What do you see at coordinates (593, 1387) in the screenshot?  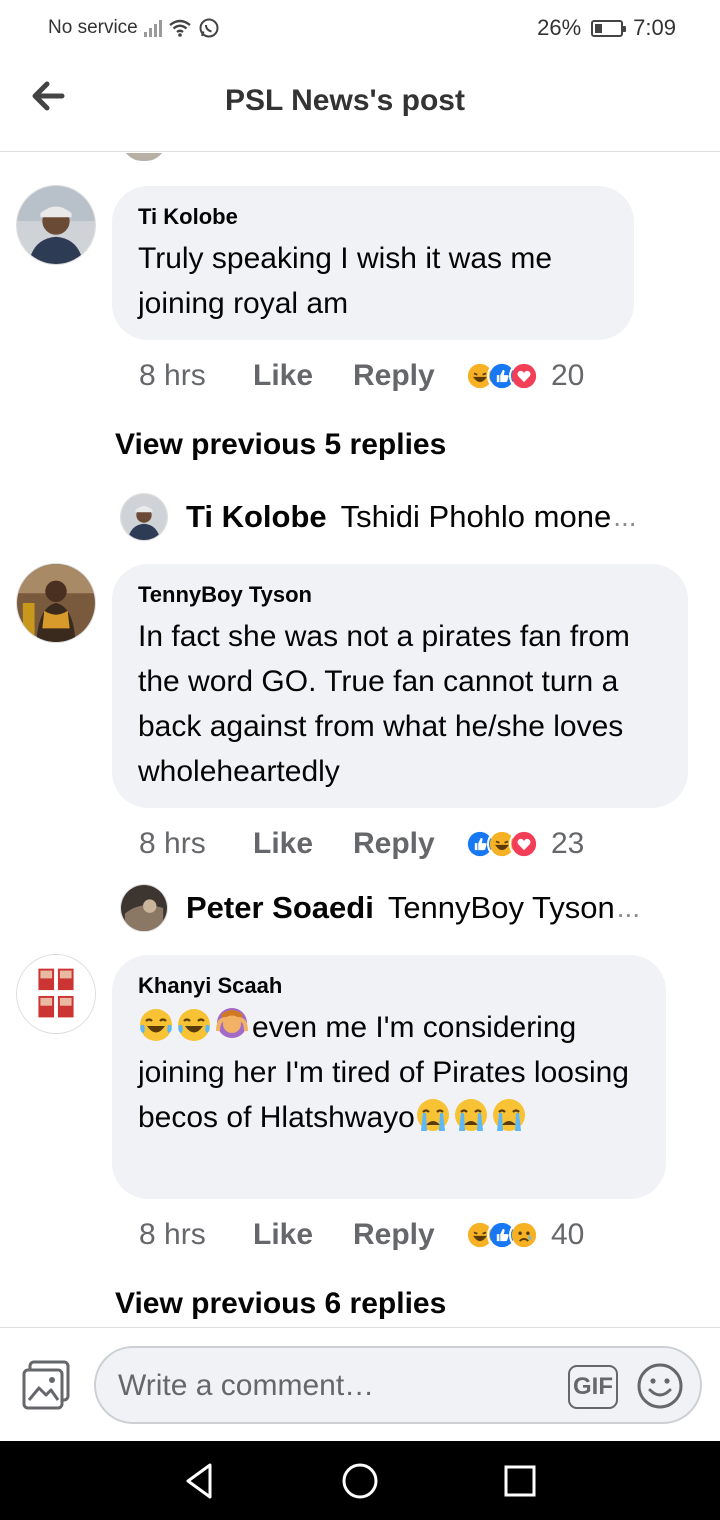 I see `gif-button: GIF` at bounding box center [593, 1387].